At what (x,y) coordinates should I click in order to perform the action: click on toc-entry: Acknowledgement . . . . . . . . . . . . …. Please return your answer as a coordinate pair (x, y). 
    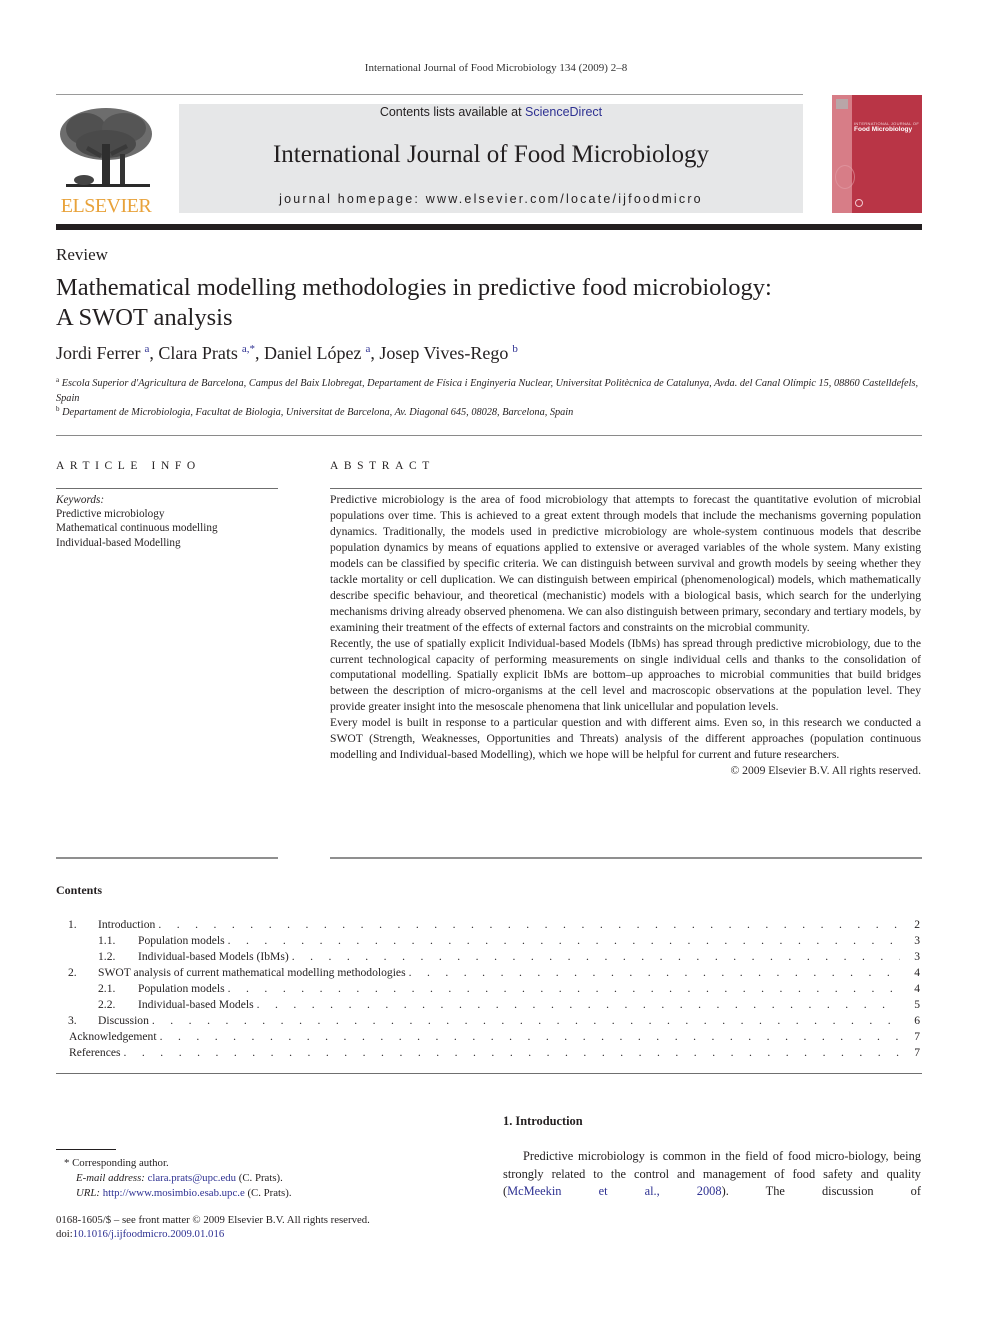
    Looking at the image, I should click on (489, 1037).